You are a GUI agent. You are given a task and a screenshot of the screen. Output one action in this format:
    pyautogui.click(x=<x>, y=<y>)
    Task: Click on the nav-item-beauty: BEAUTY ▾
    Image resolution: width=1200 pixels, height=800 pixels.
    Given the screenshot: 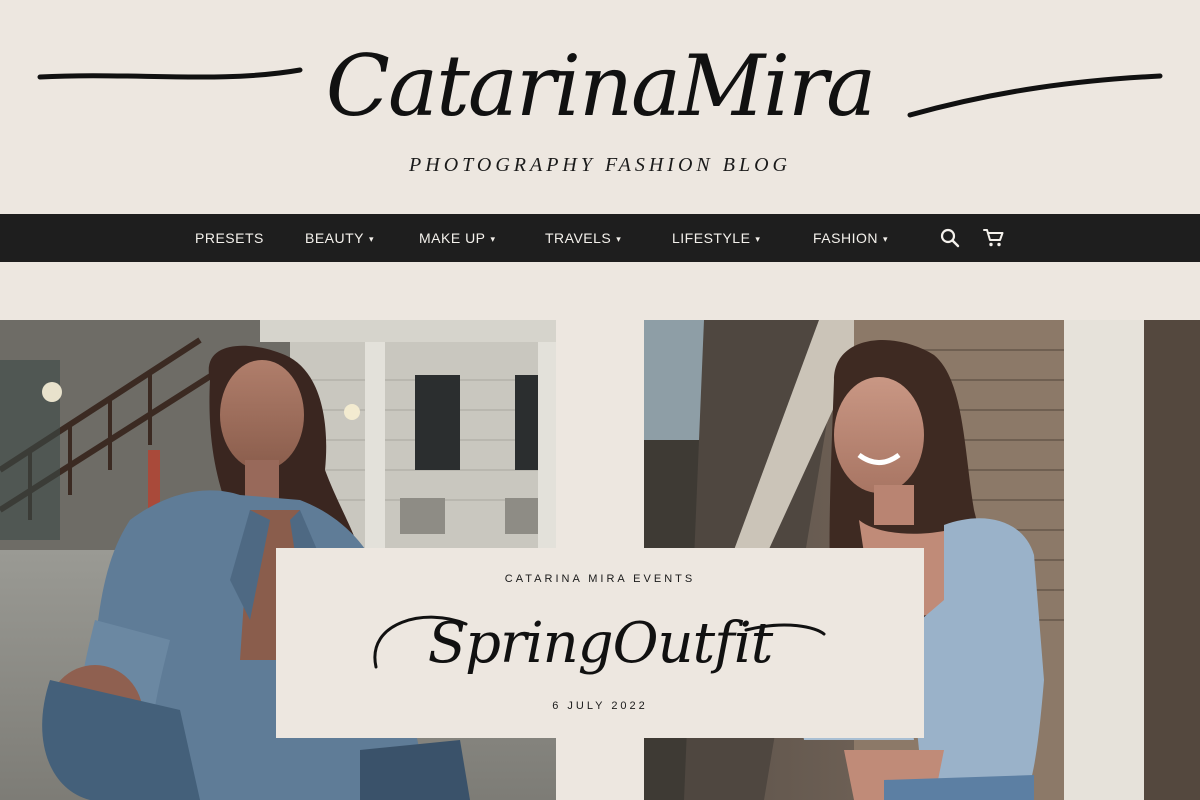 What is the action you would take?
    pyautogui.click(x=339, y=238)
    